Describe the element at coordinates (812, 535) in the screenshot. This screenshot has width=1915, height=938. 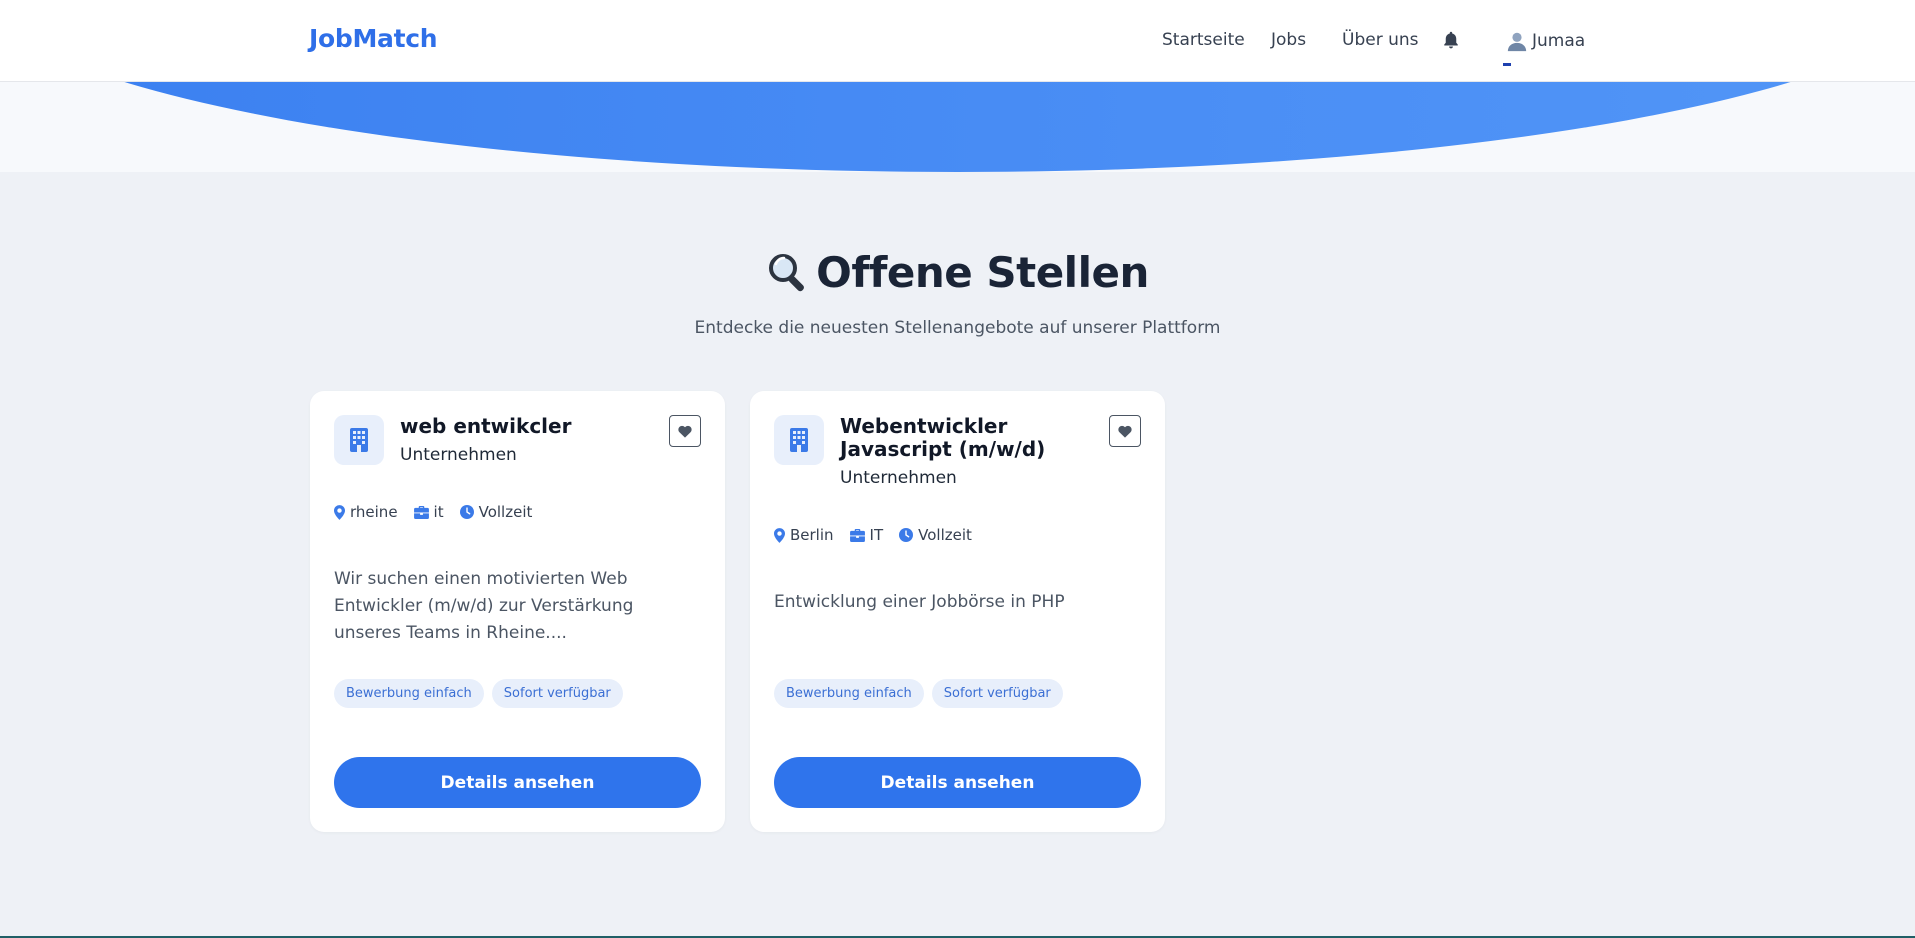
I see `location-text: Berlin` at that location.